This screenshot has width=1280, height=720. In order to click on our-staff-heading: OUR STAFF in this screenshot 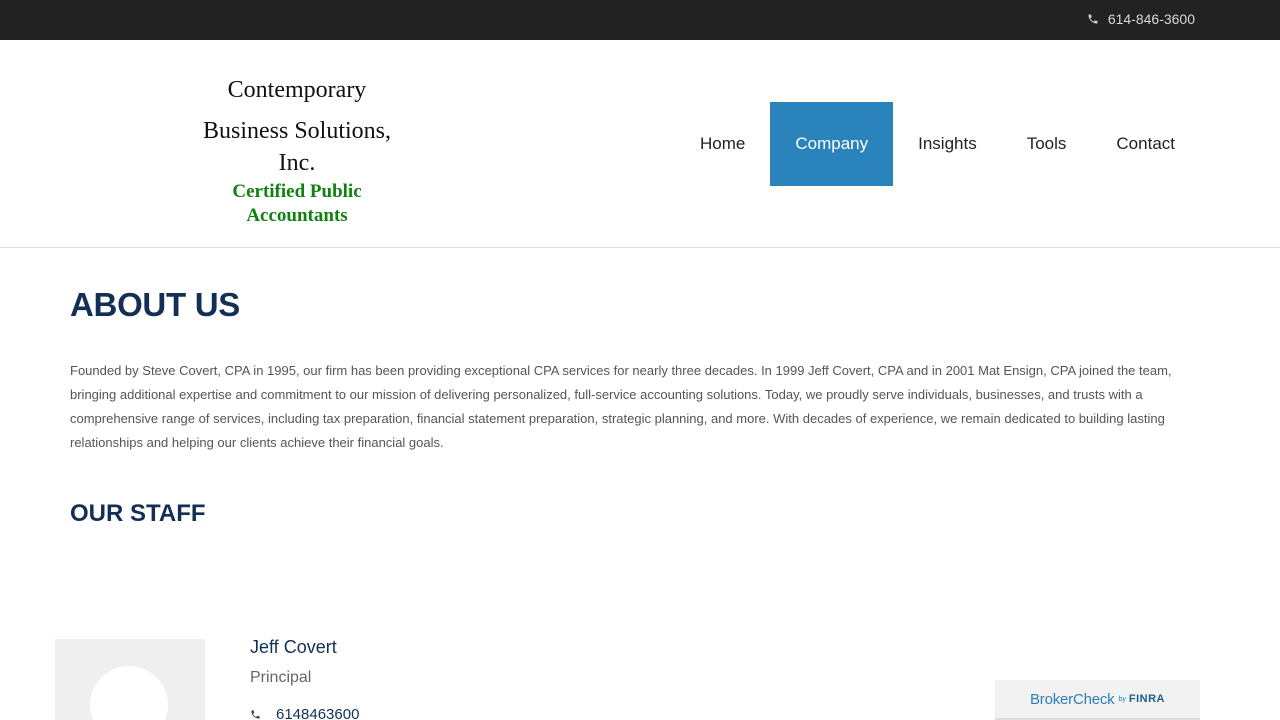, I will do `click(138, 513)`.